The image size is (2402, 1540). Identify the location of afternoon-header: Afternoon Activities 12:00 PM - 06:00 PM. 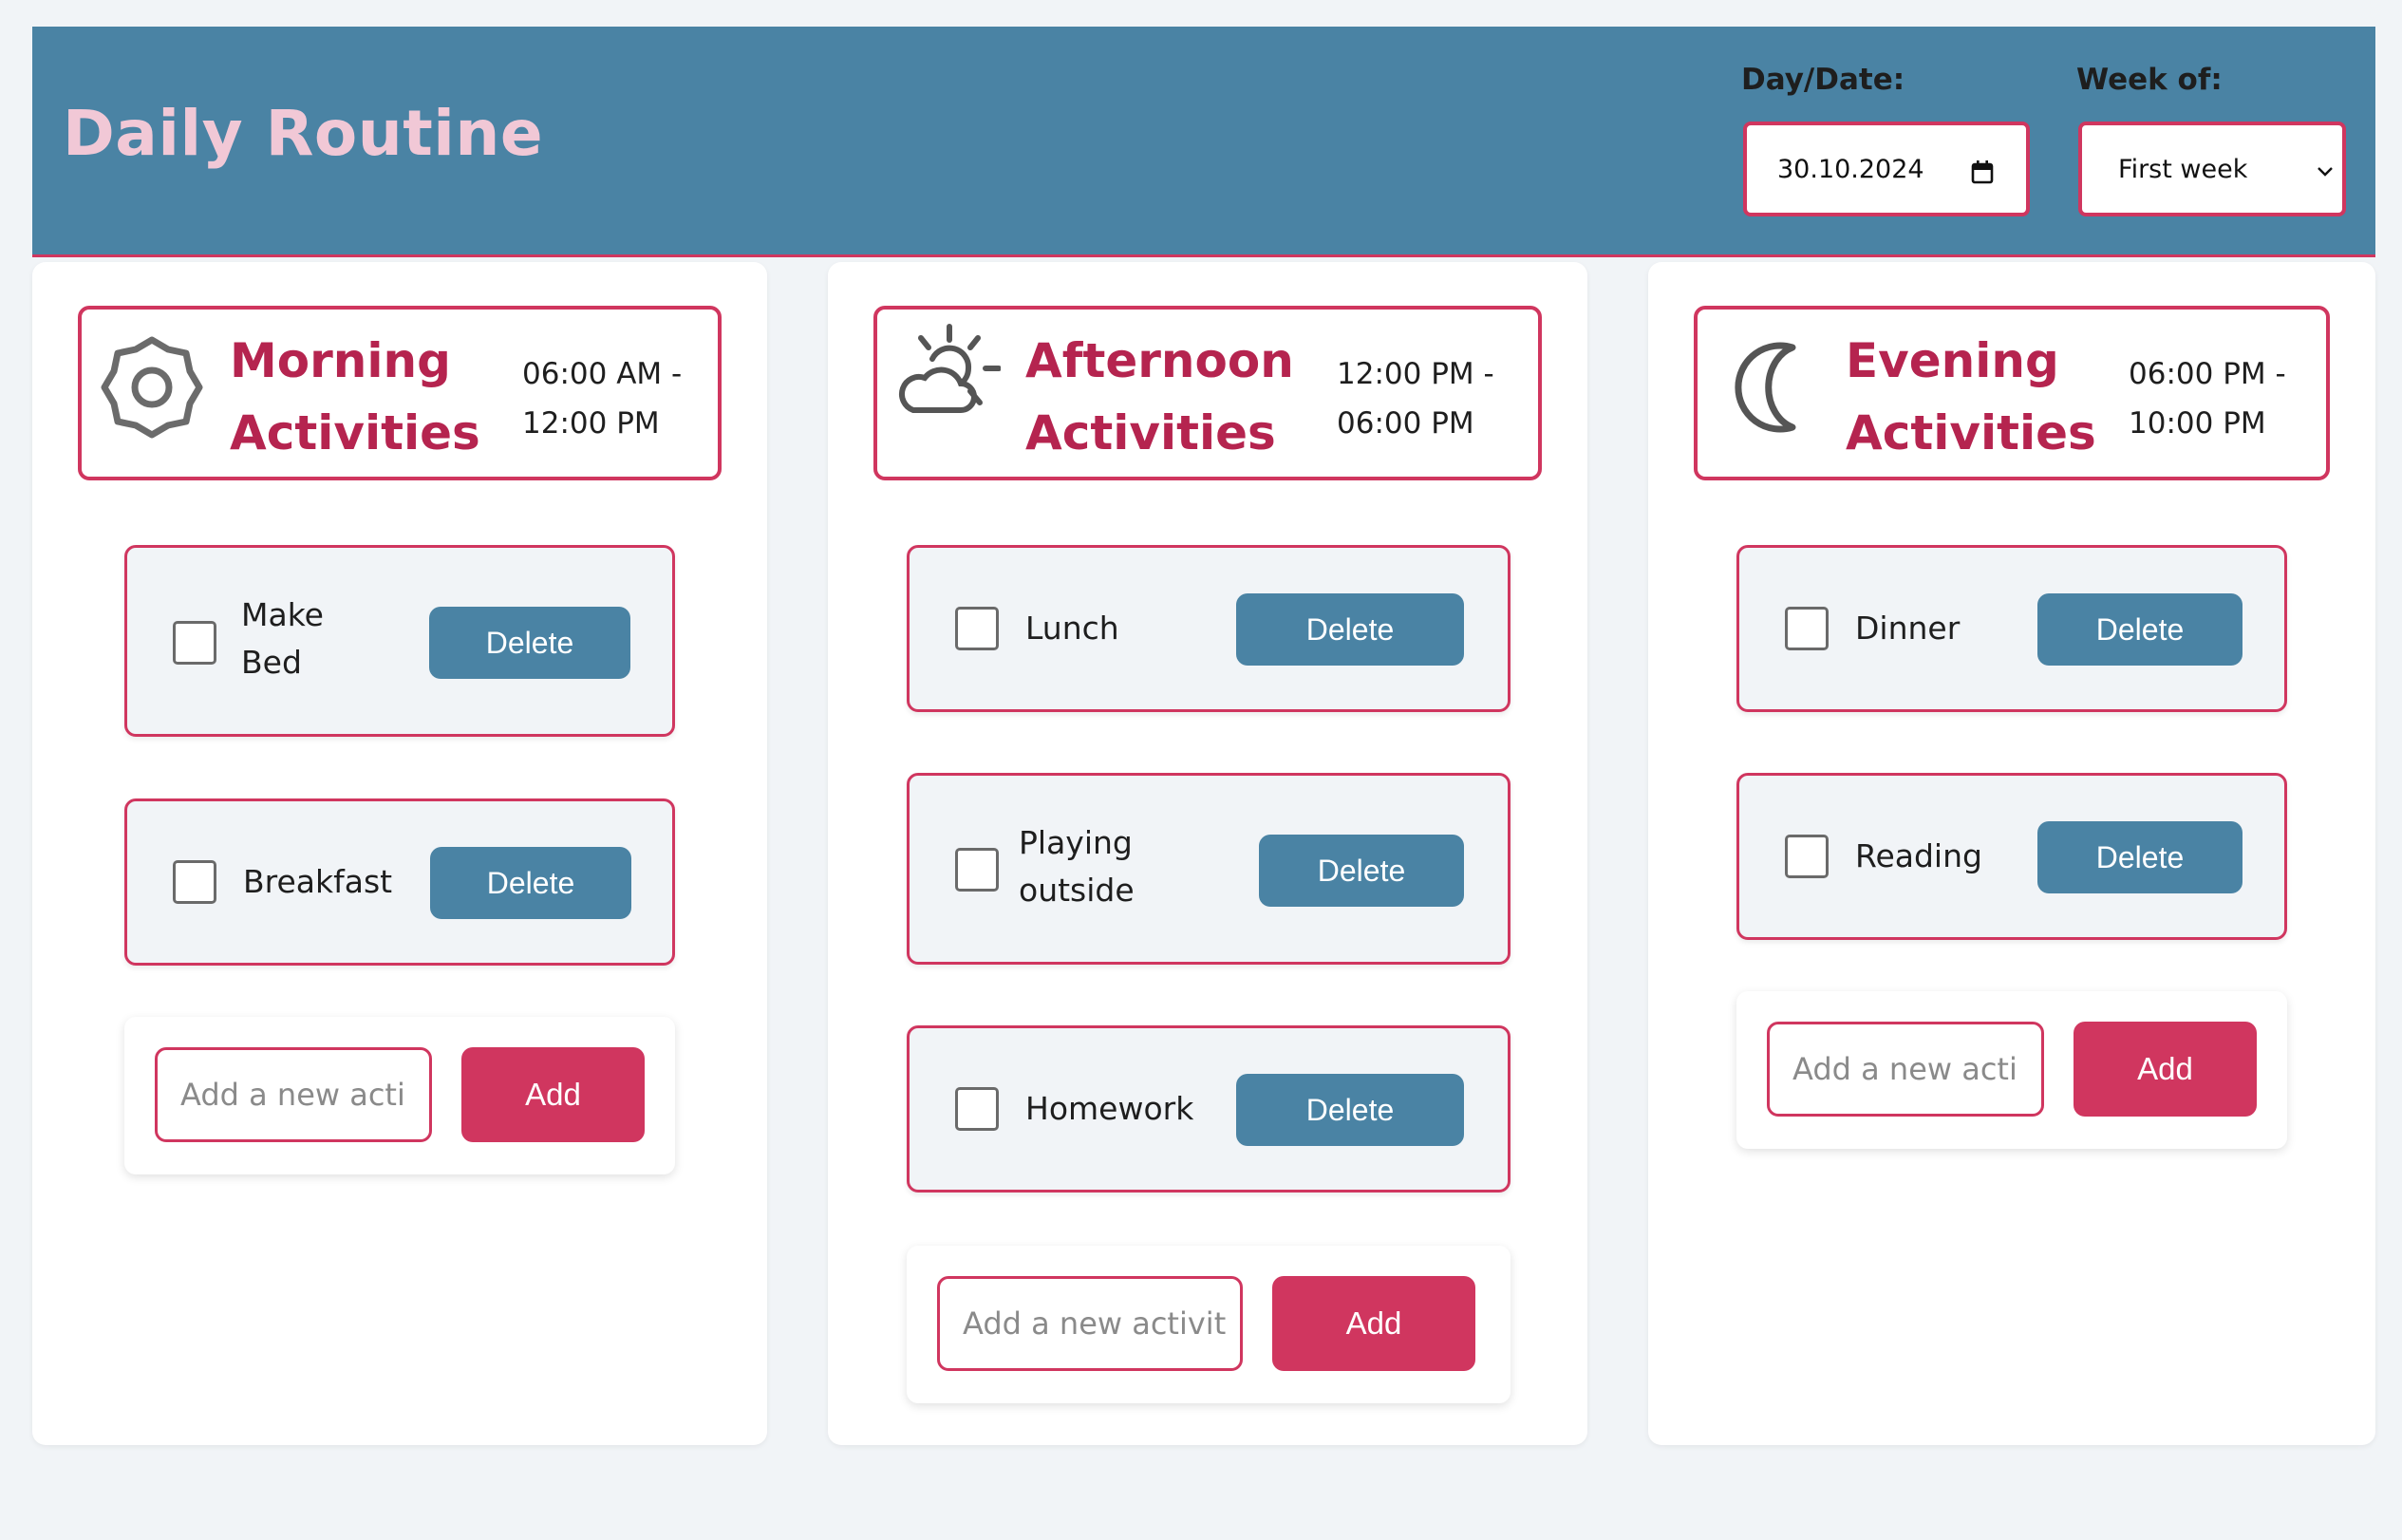
(1207, 393).